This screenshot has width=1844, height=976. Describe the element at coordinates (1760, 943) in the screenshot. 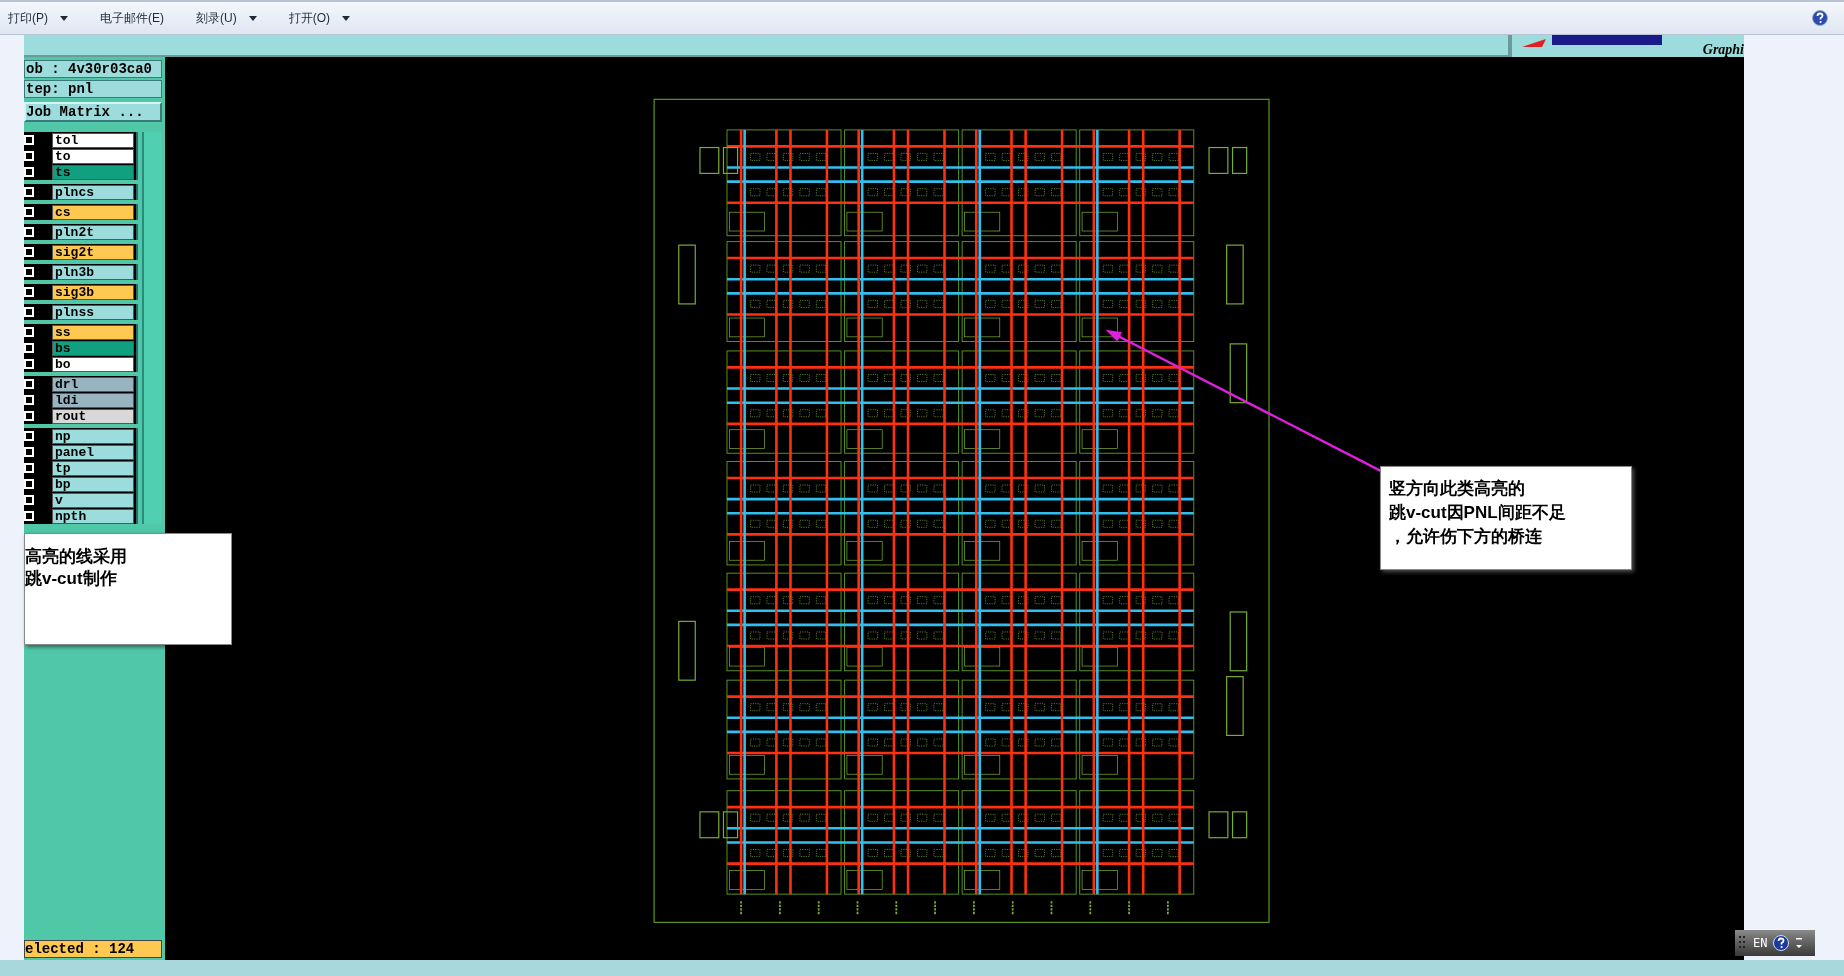

I see `language-label: EN` at that location.